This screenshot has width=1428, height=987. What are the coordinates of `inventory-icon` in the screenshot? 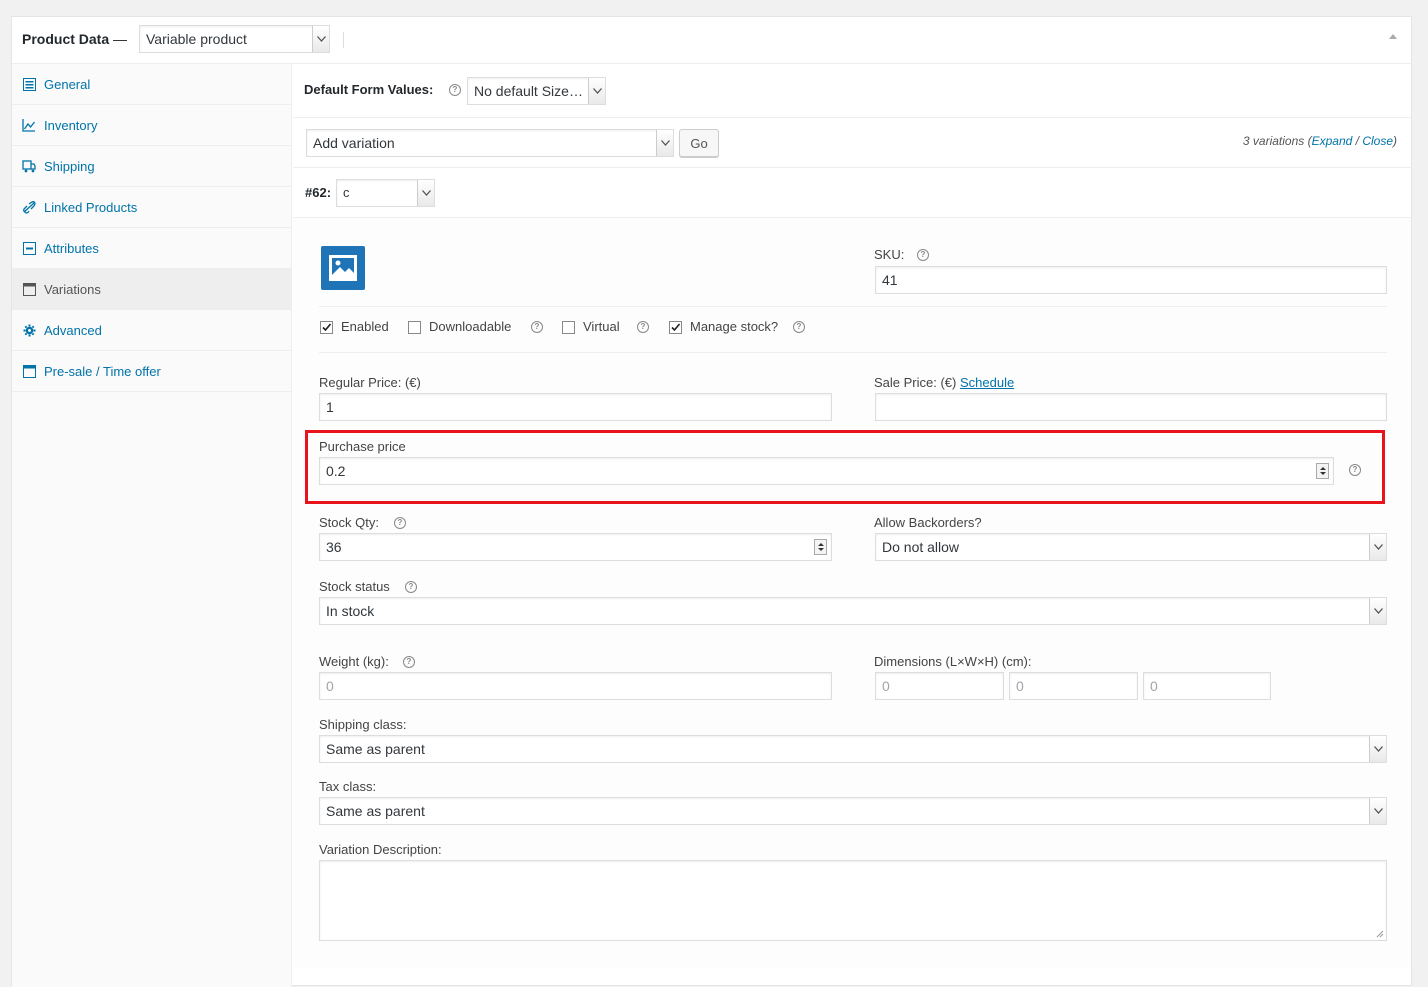 It's located at (29, 125).